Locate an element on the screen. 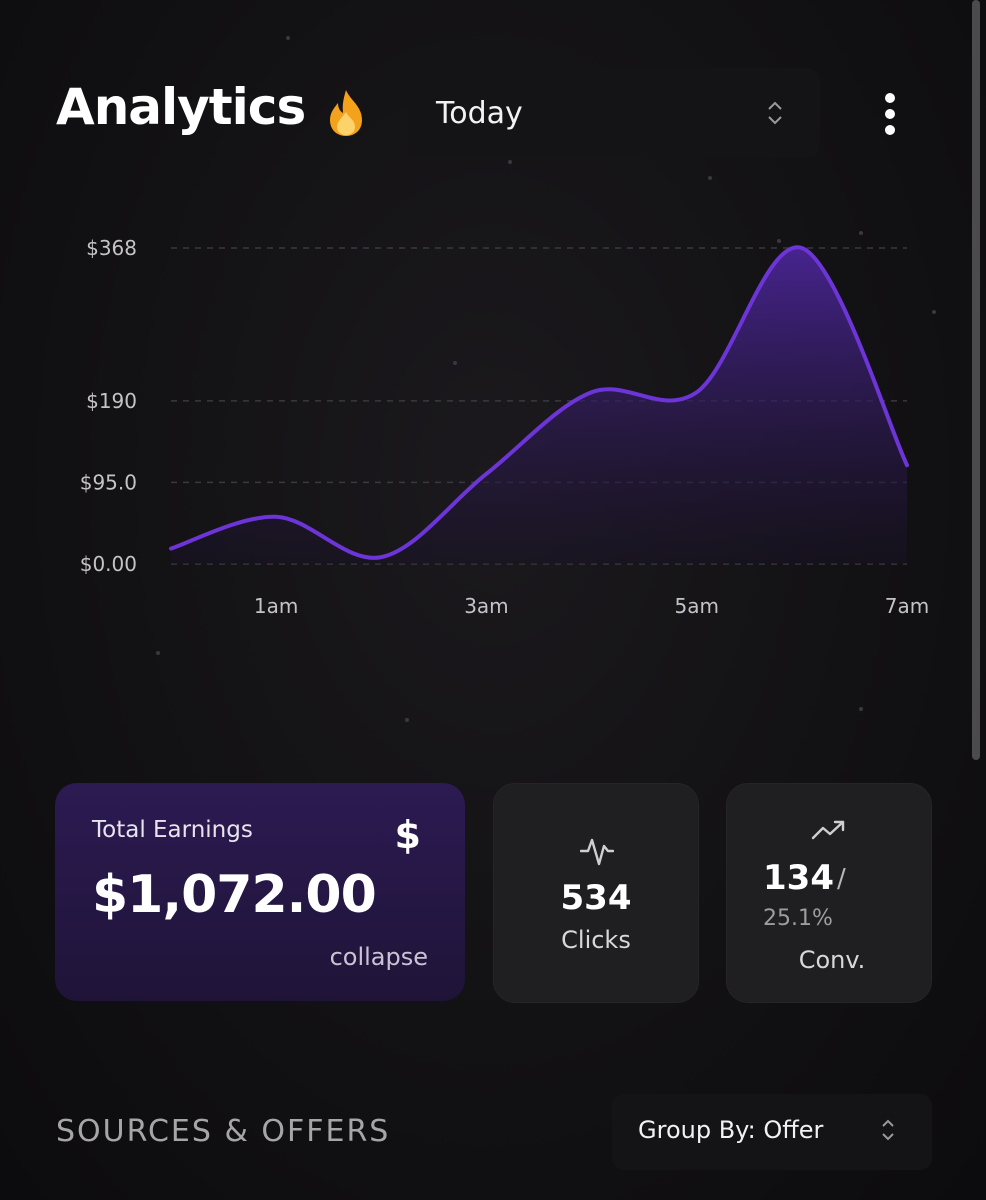  clicks-value: 534 is located at coordinates (596, 898).